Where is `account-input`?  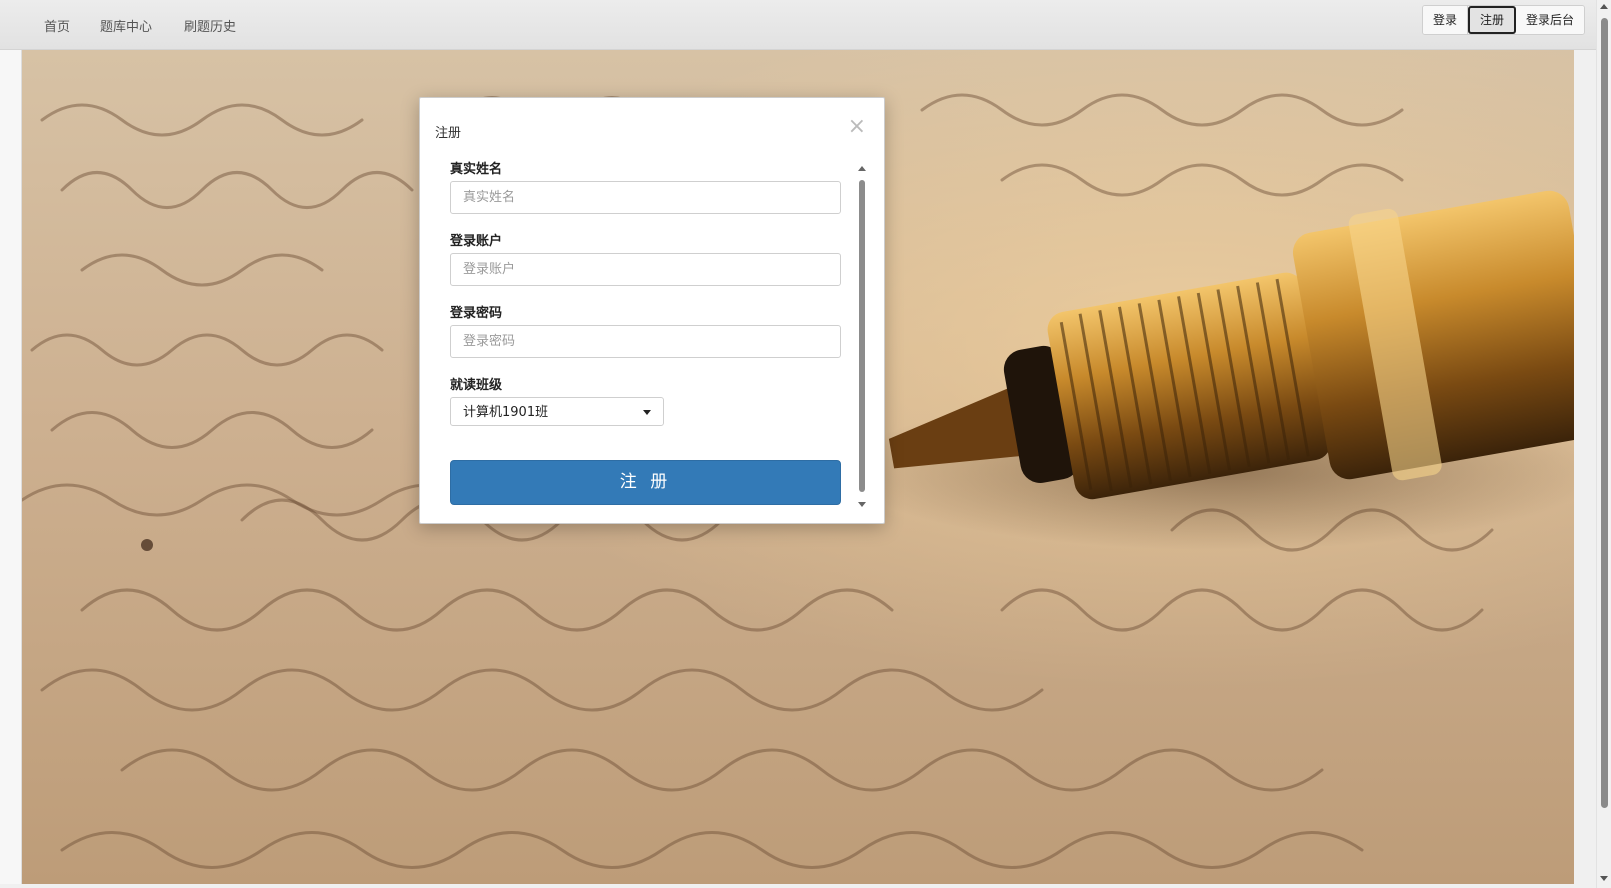 account-input is located at coordinates (645, 269).